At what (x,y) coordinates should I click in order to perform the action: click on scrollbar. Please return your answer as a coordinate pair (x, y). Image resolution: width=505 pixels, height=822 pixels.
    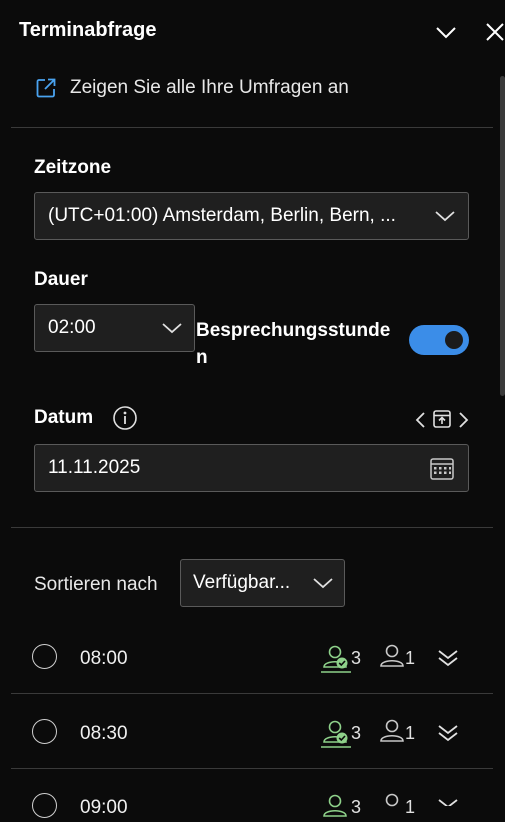
    Looking at the image, I should click on (502, 236).